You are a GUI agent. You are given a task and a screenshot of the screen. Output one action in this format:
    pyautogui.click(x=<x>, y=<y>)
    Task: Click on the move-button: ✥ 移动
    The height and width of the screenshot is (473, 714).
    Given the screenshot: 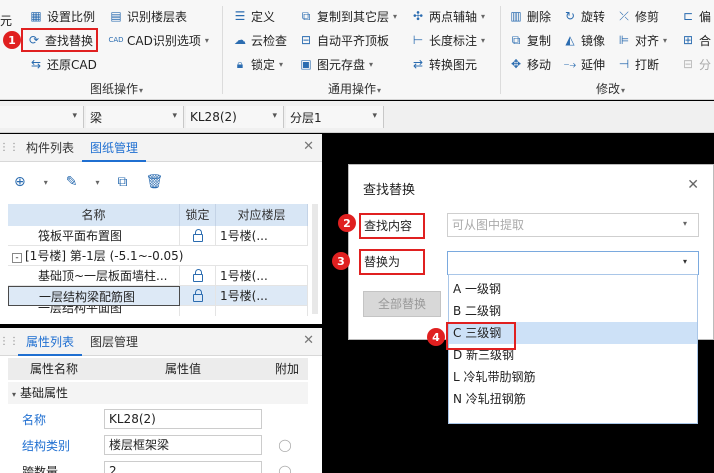 What is the action you would take?
    pyautogui.click(x=529, y=64)
    